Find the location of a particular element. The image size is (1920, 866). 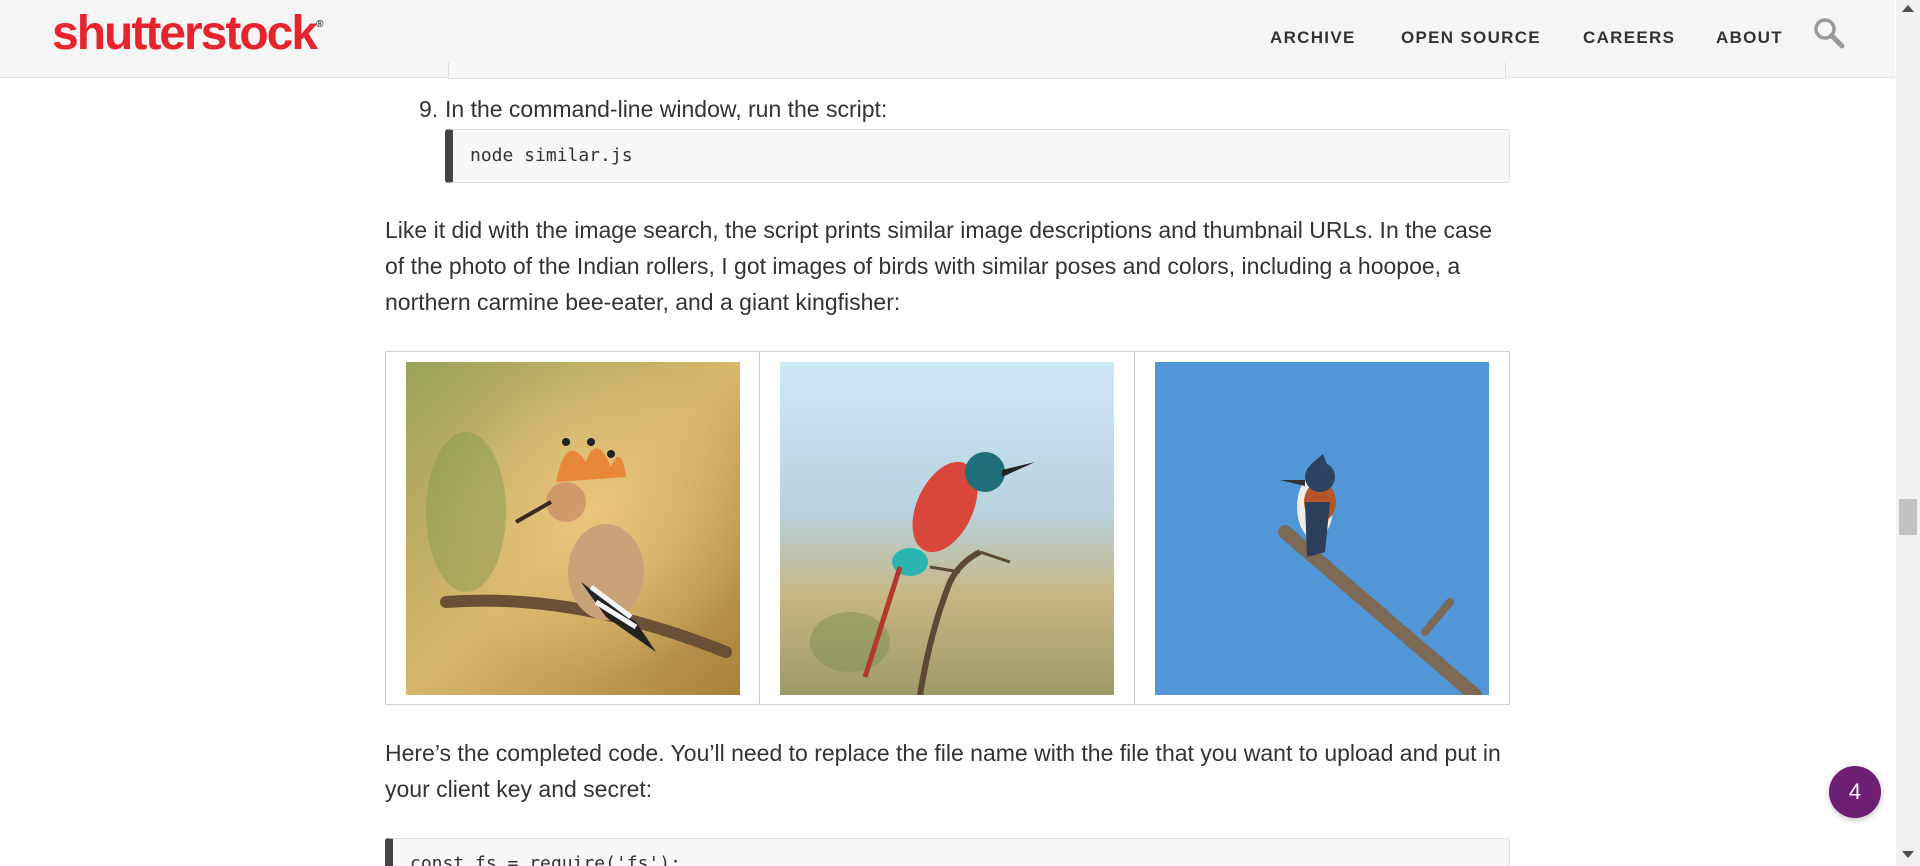

hoopoe-photo is located at coordinates (573, 528).